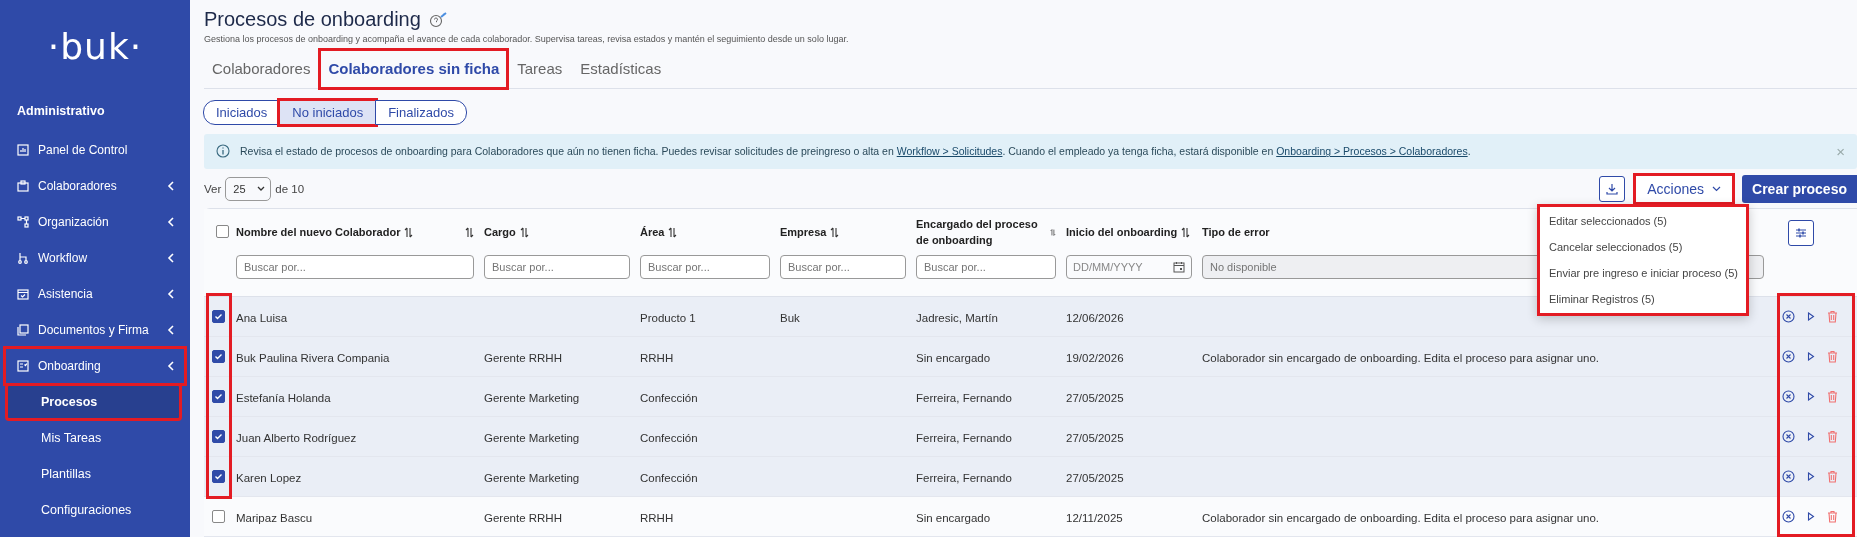  Describe the element at coordinates (95, 366) in the screenshot. I see `sidebar-item: Onboarding` at that location.